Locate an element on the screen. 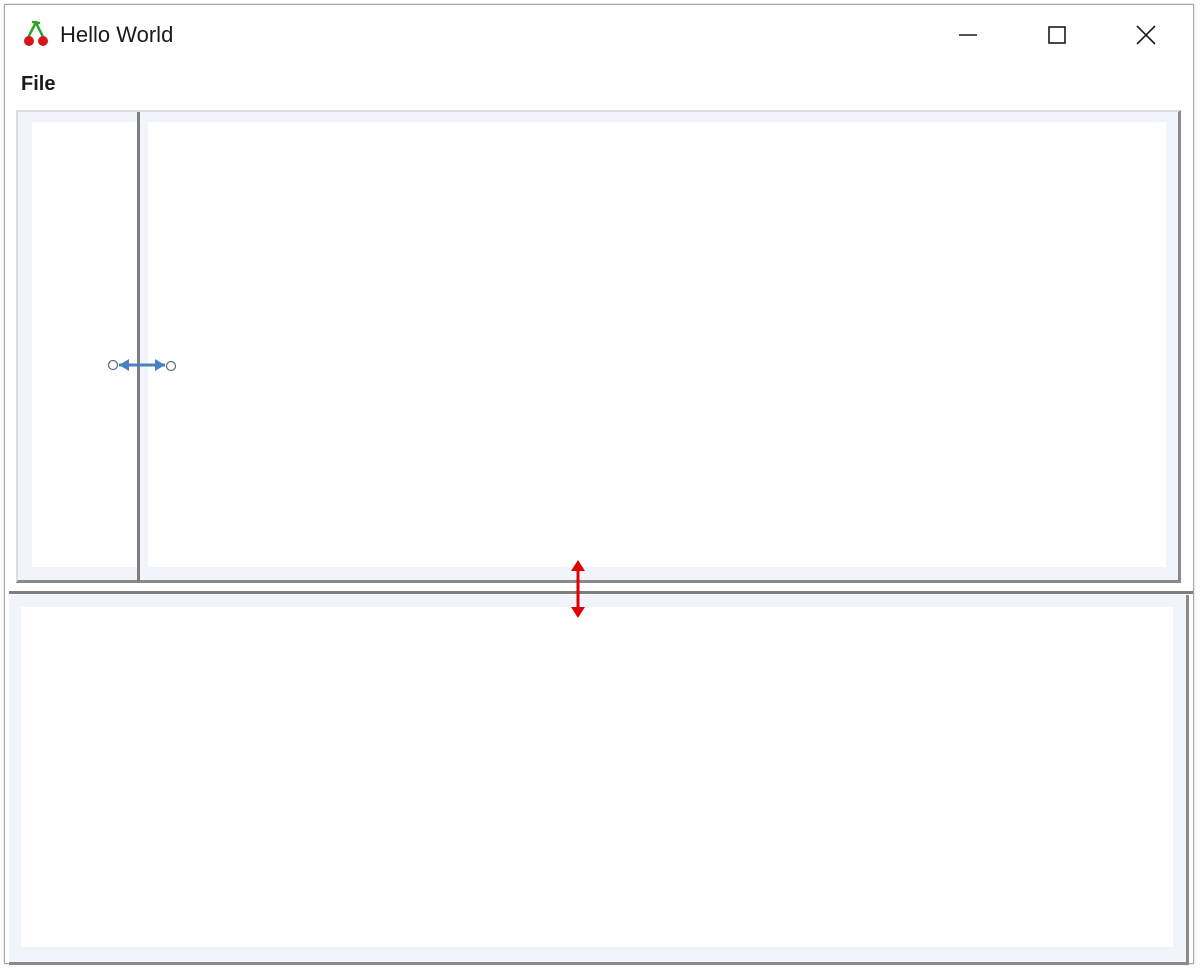 Image resolution: width=1200 pixels, height=970 pixels. menu-bar: File is located at coordinates (599, 83).